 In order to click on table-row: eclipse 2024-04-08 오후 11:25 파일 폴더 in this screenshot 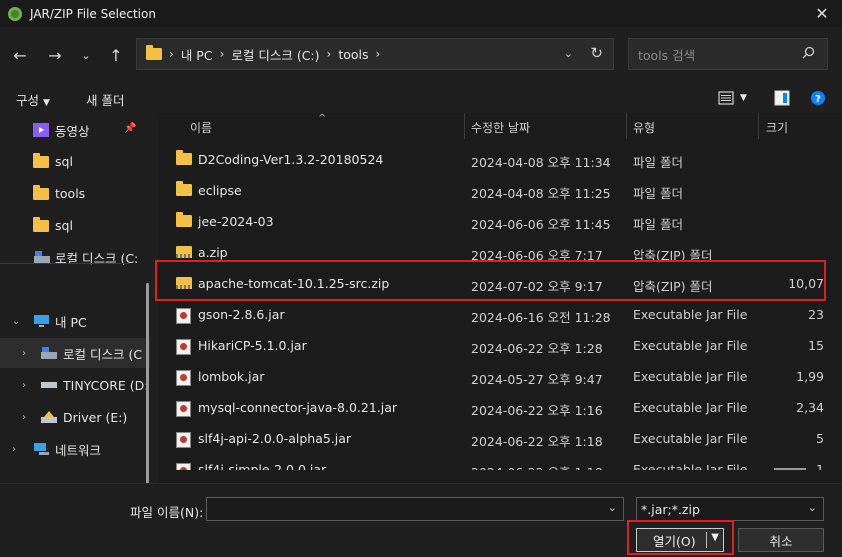, I will do `click(499, 190)`.